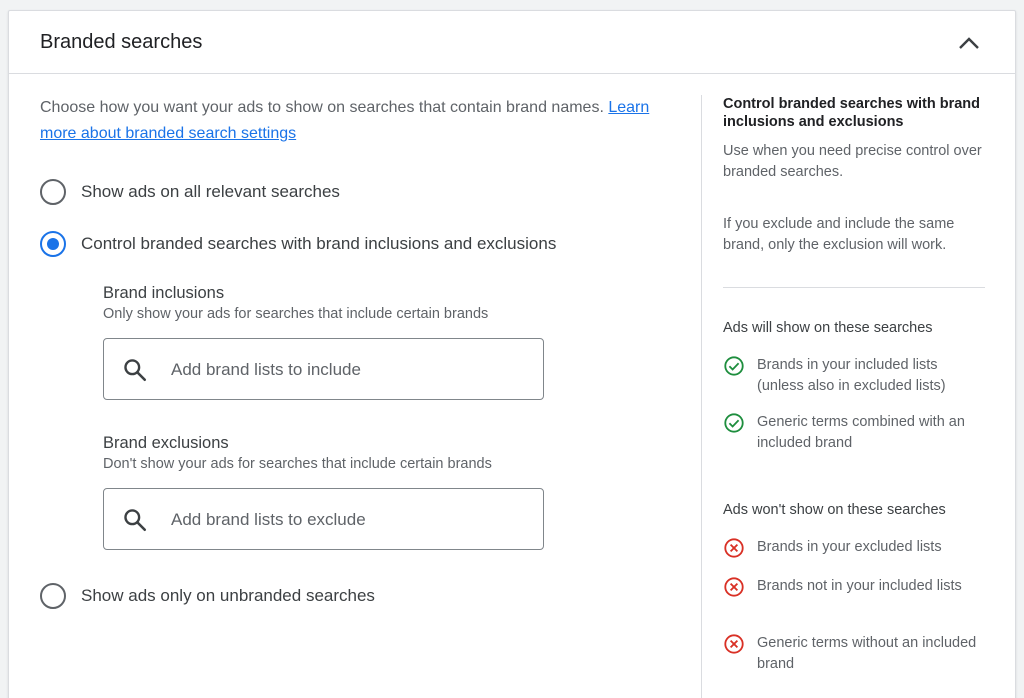  What do you see at coordinates (828, 328) in the screenshot?
I see `will-show-heading: Ads will show on these searches` at bounding box center [828, 328].